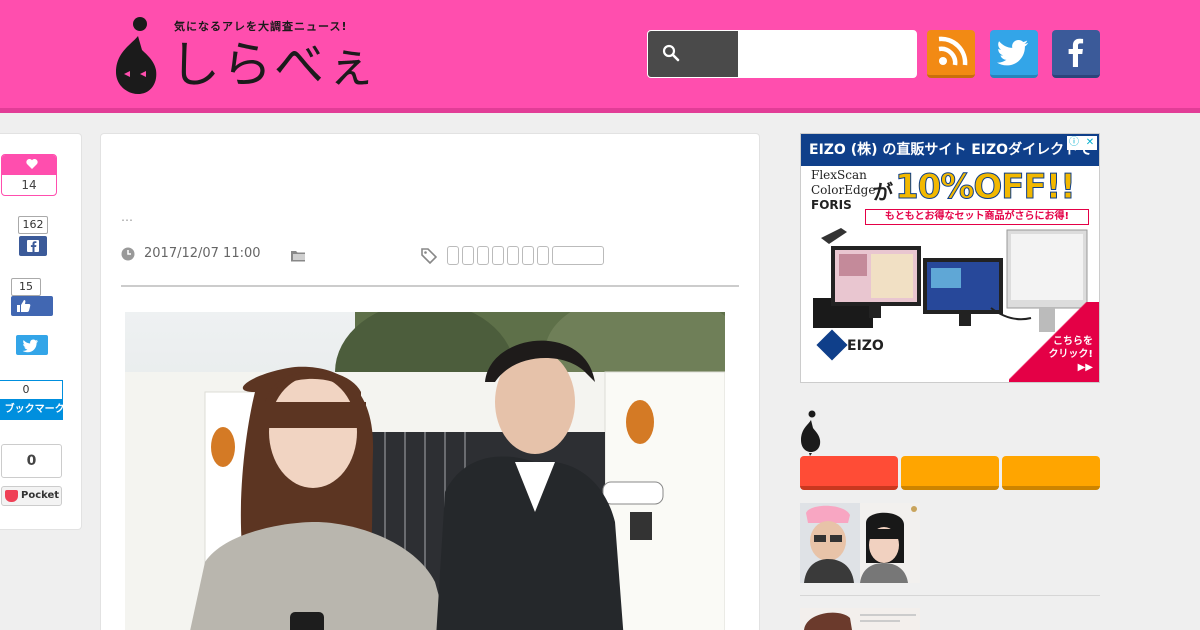 This screenshot has height=630, width=1200. I want to click on rss-button, so click(951, 54).